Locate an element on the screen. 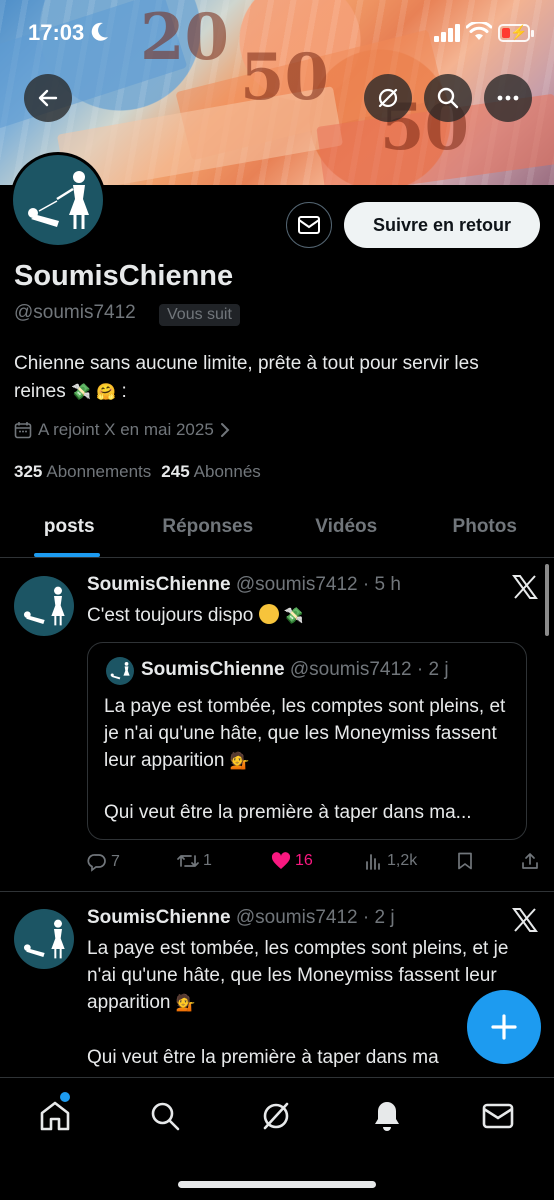  chevron-right-icon is located at coordinates (225, 430).